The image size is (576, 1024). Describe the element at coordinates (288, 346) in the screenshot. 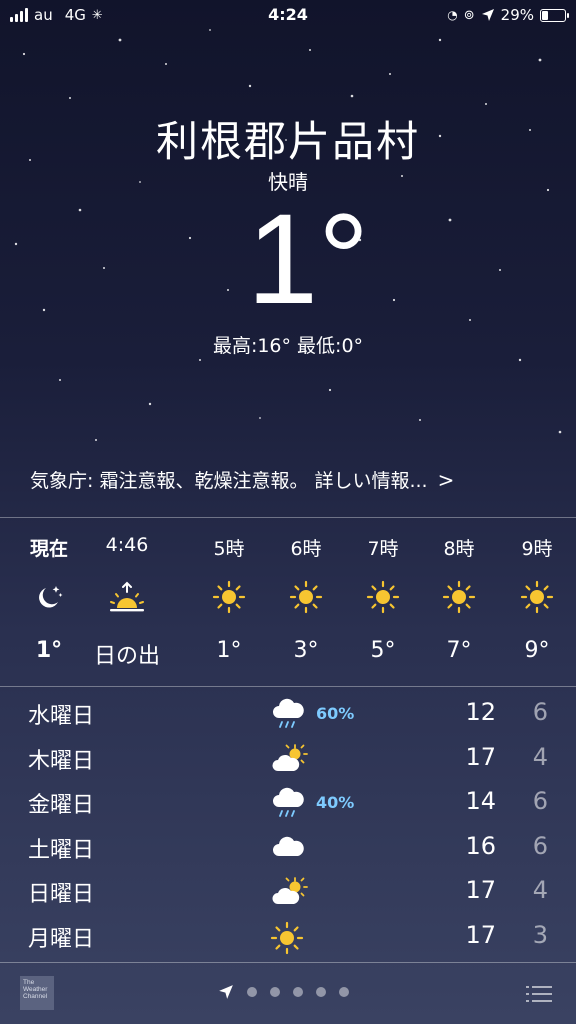

I see `high-low-temperature: 最高:16° 最低:0°` at that location.